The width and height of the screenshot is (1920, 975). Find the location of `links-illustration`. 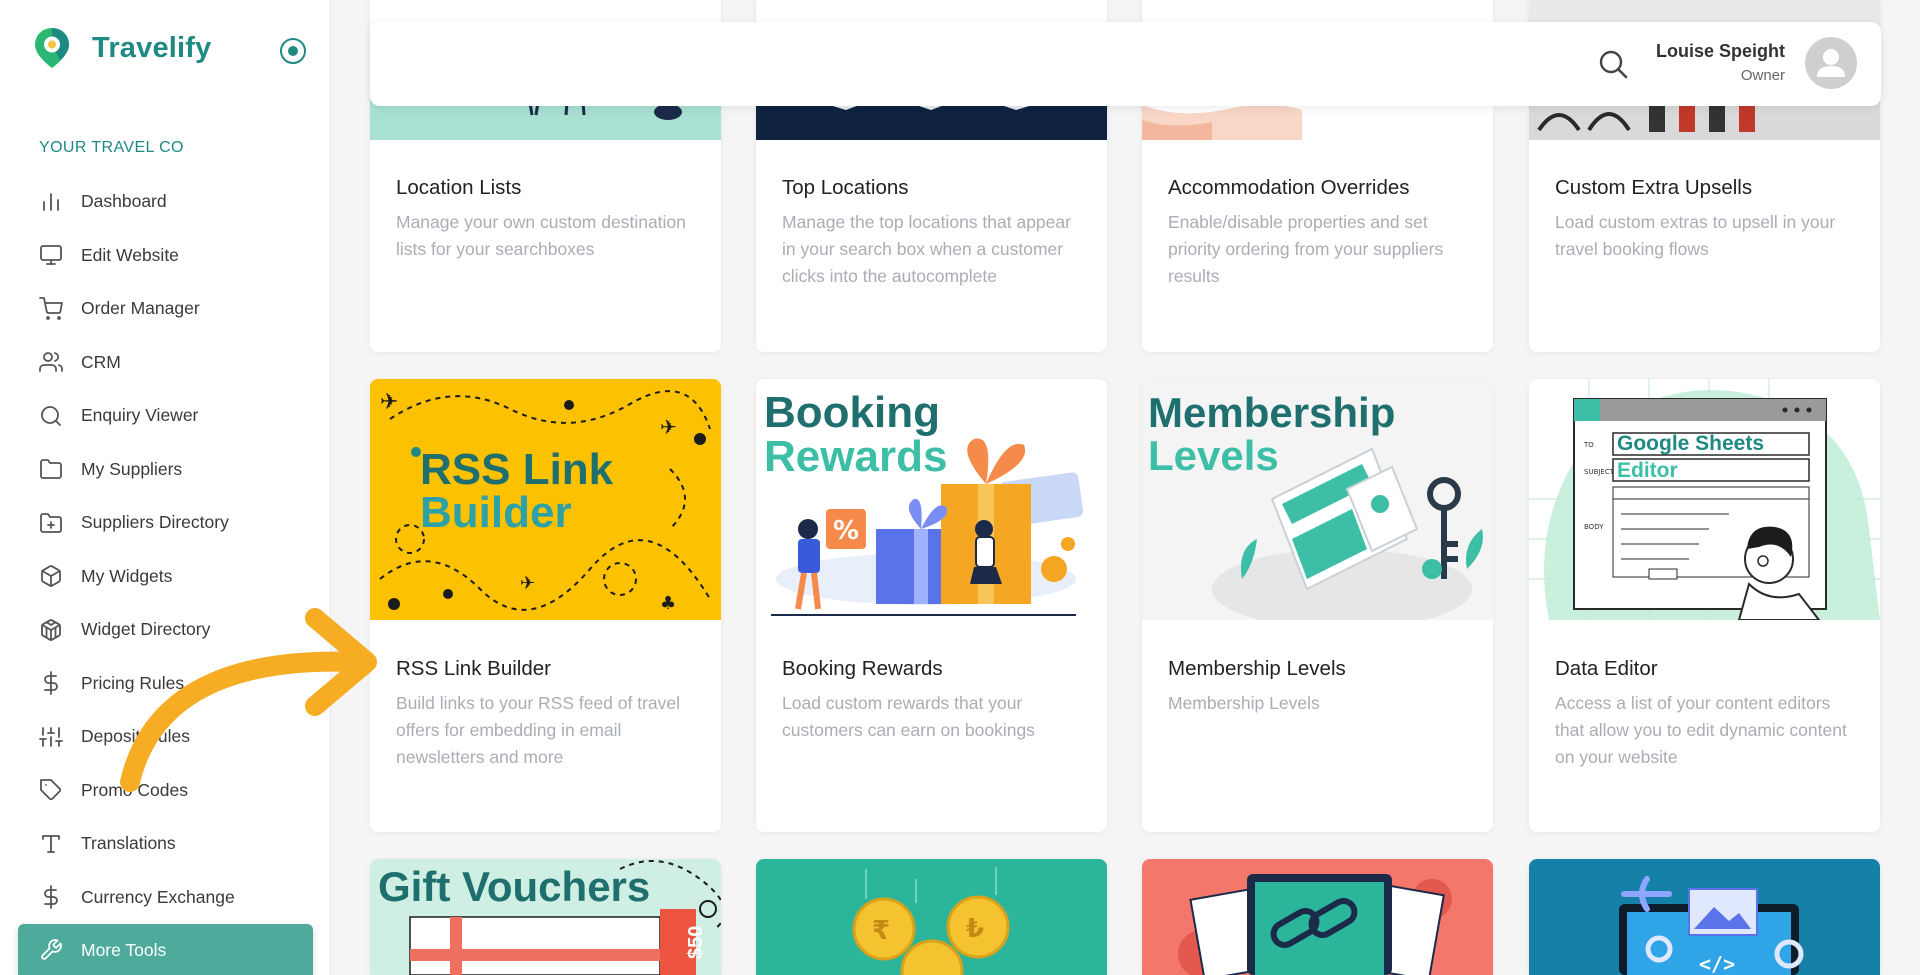

links-illustration is located at coordinates (1317, 917).